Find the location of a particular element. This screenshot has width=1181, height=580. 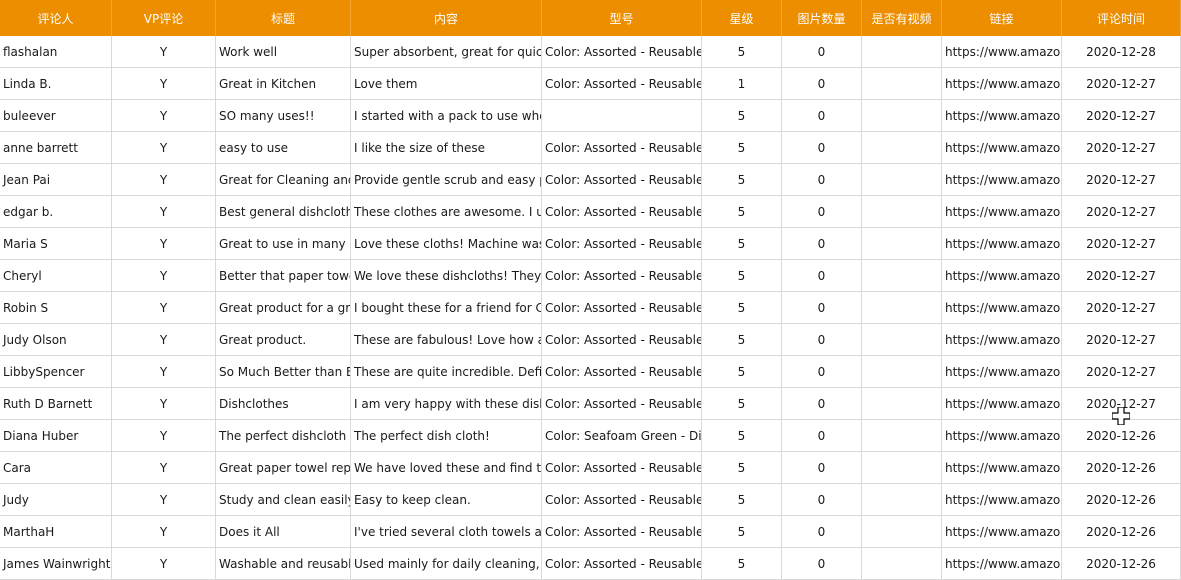

cell-content: Love these cloths! Machine washa is located at coordinates (446, 244).